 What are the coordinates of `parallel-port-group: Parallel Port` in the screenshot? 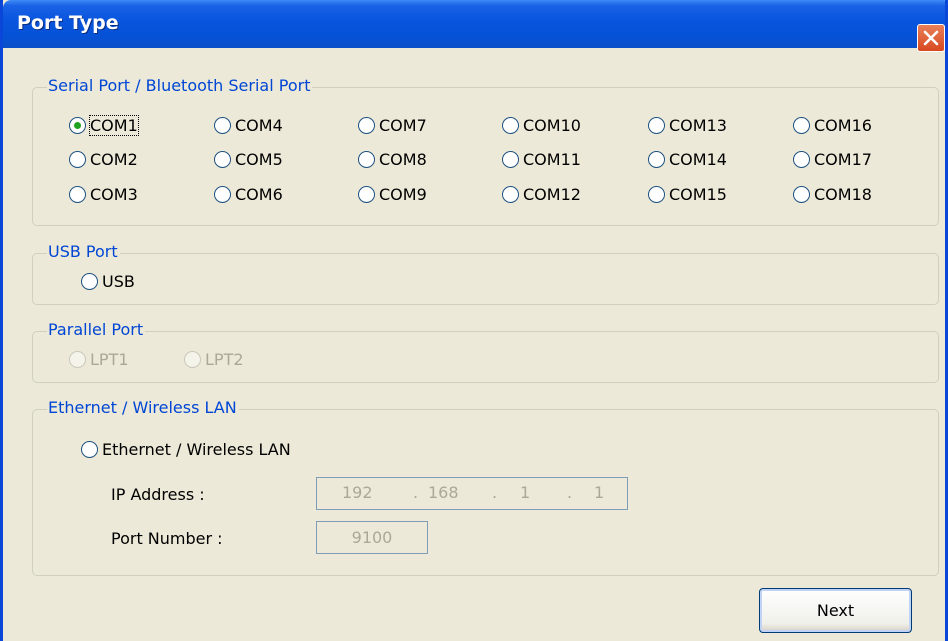 It's located at (485, 351).